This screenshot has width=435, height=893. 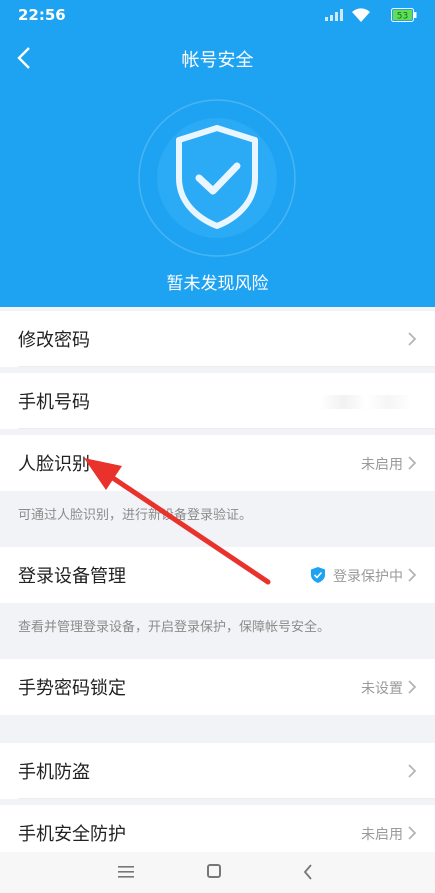 What do you see at coordinates (217, 339) in the screenshot?
I see `row-change-password: 修改密码` at bounding box center [217, 339].